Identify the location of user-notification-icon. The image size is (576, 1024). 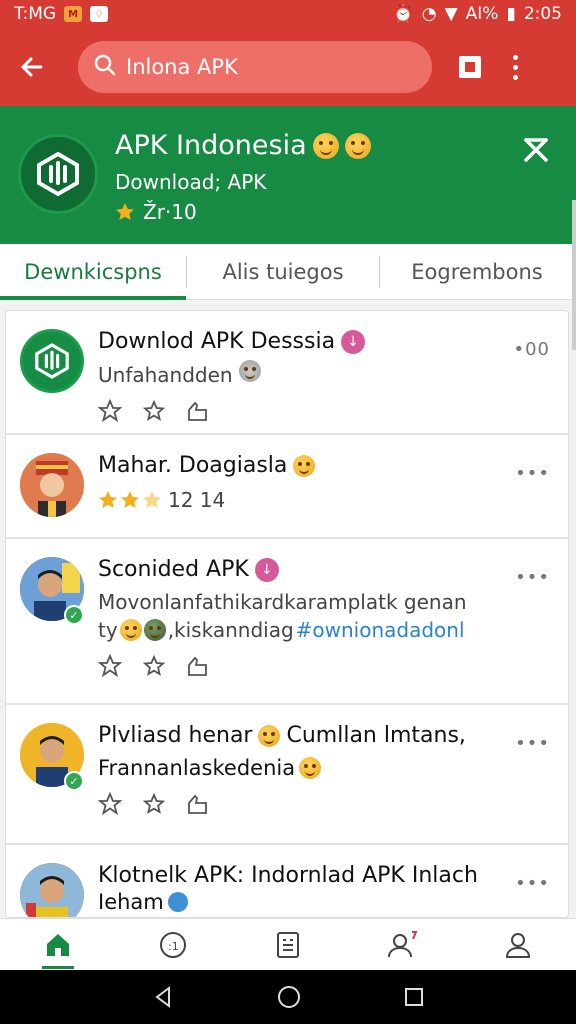
(403, 943).